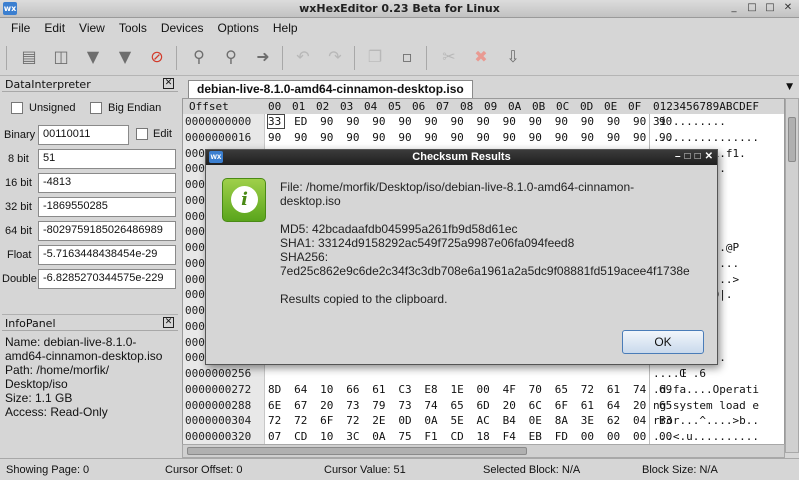  I want to click on toolbar-grip, so click(6, 58).